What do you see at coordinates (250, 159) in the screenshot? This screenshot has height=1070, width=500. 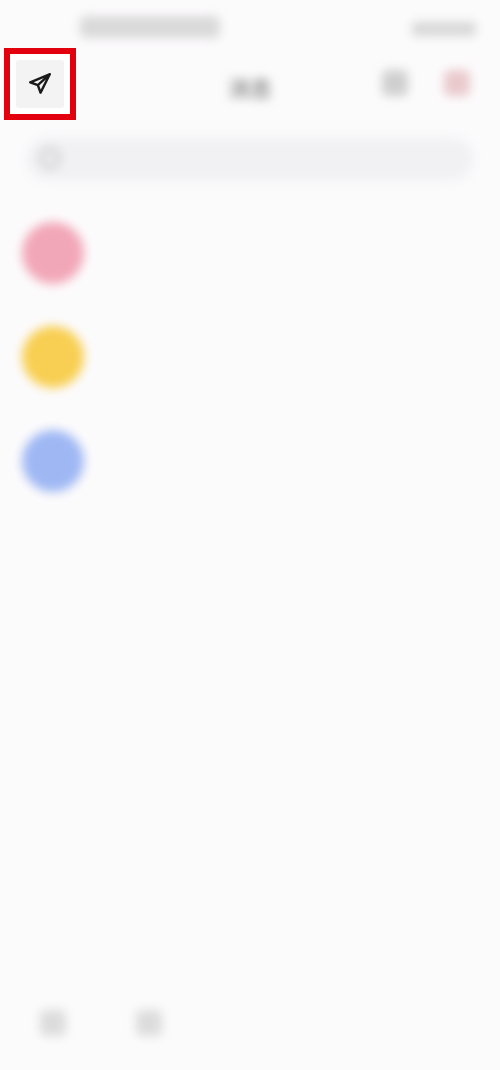 I see `search-input` at bounding box center [250, 159].